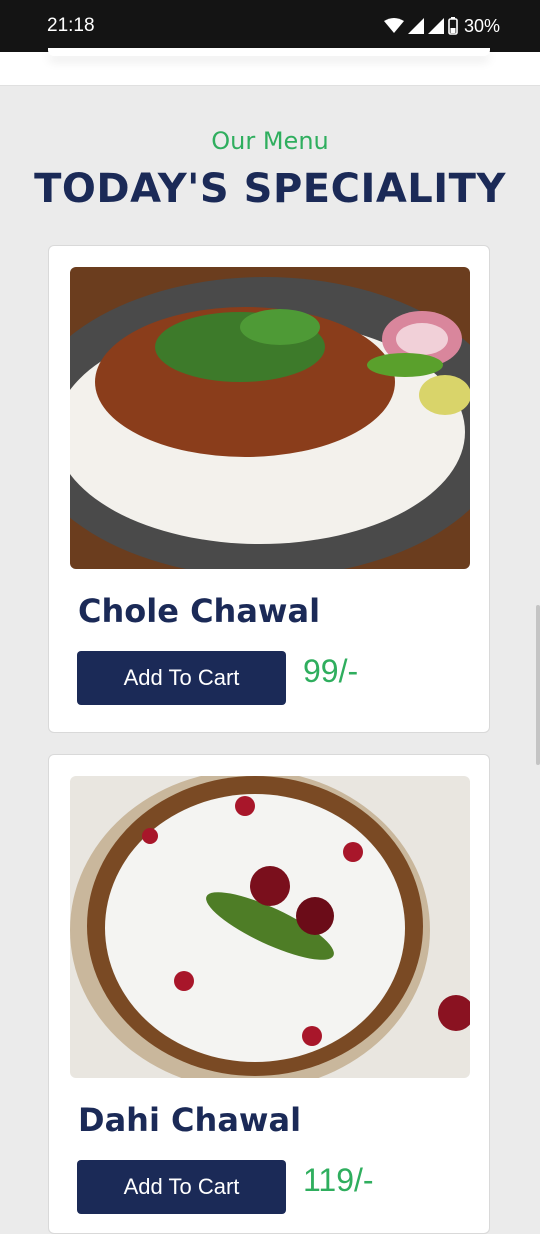 The height and width of the screenshot is (1234, 540). What do you see at coordinates (190, 1120) in the screenshot?
I see `dish-name: Dahi Chawal` at bounding box center [190, 1120].